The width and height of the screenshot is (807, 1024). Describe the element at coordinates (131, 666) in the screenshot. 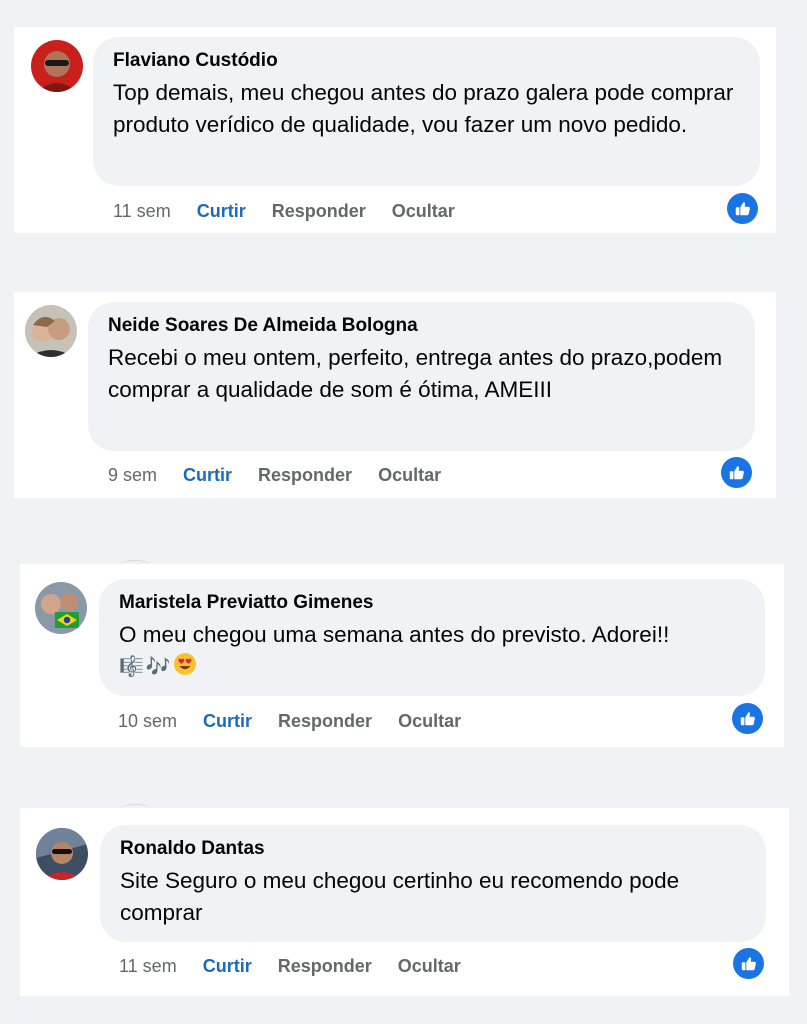

I see `musical-score-emoji: 🎼` at that location.